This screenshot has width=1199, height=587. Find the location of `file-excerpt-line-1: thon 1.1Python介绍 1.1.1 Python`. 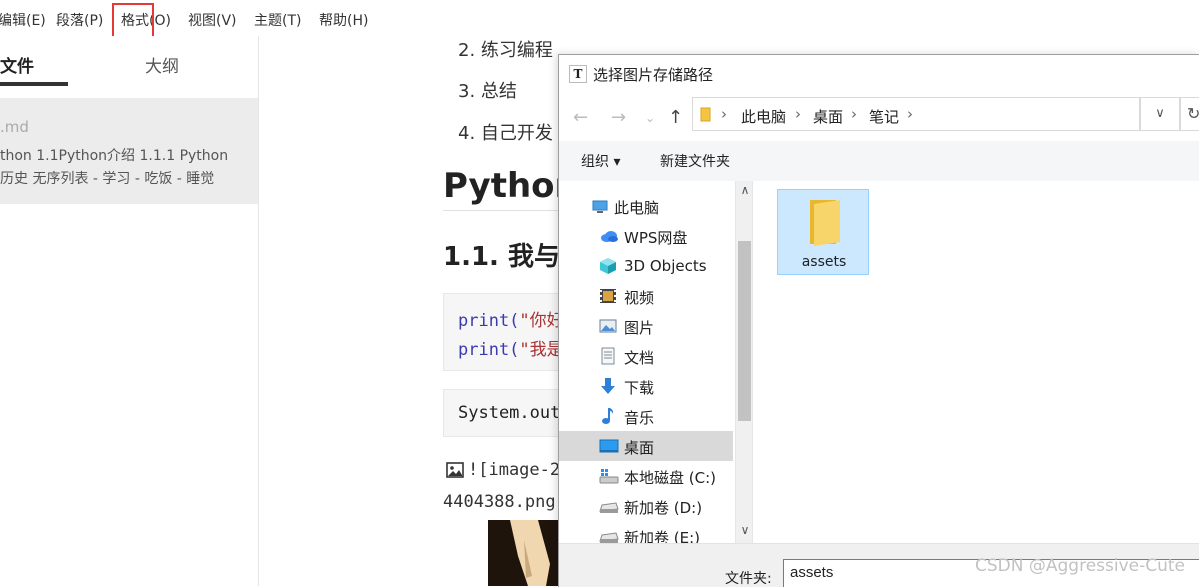

file-excerpt-line-1: thon 1.1Python介绍 1.1.1 Python is located at coordinates (114, 156).